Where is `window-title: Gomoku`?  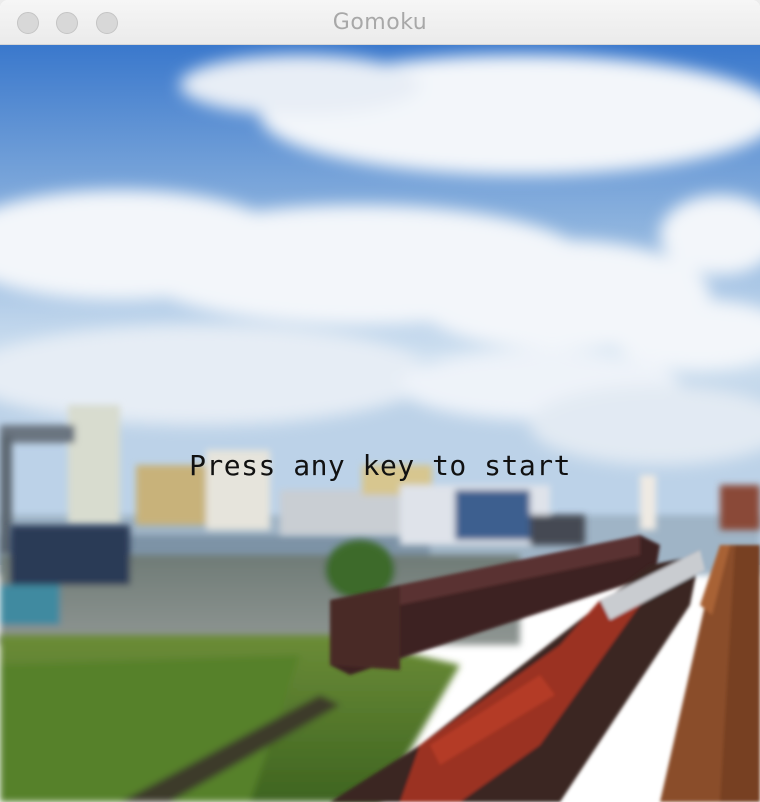 window-title: Gomoku is located at coordinates (380, 22).